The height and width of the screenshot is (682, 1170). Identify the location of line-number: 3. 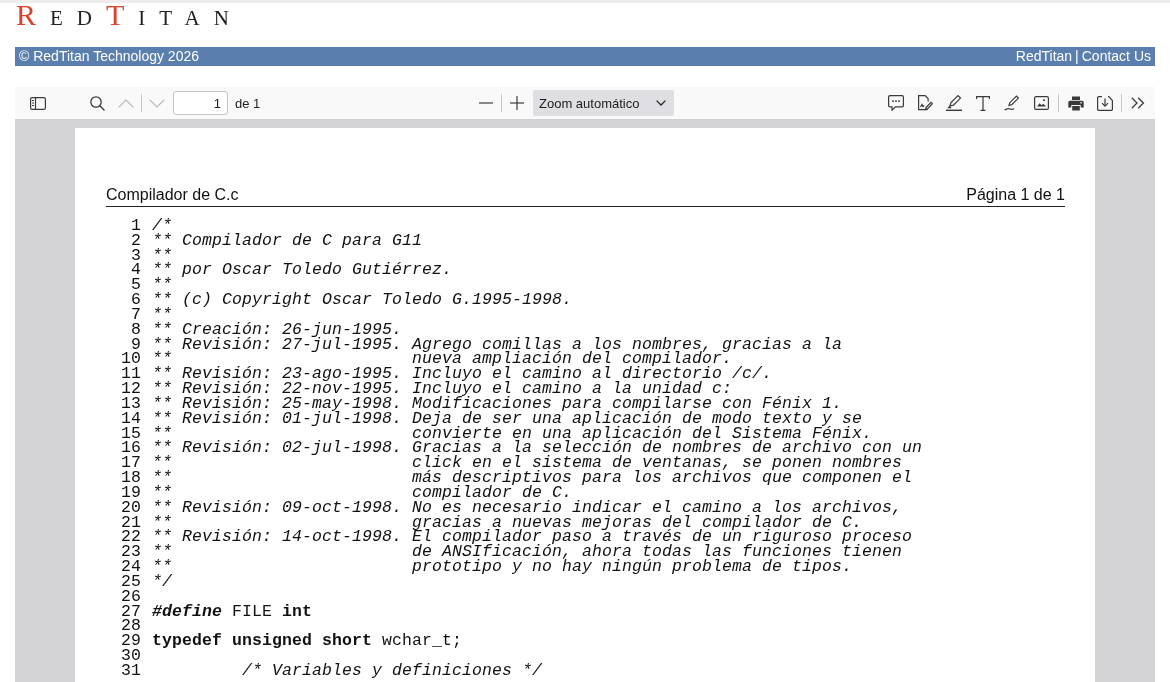
(135, 256).